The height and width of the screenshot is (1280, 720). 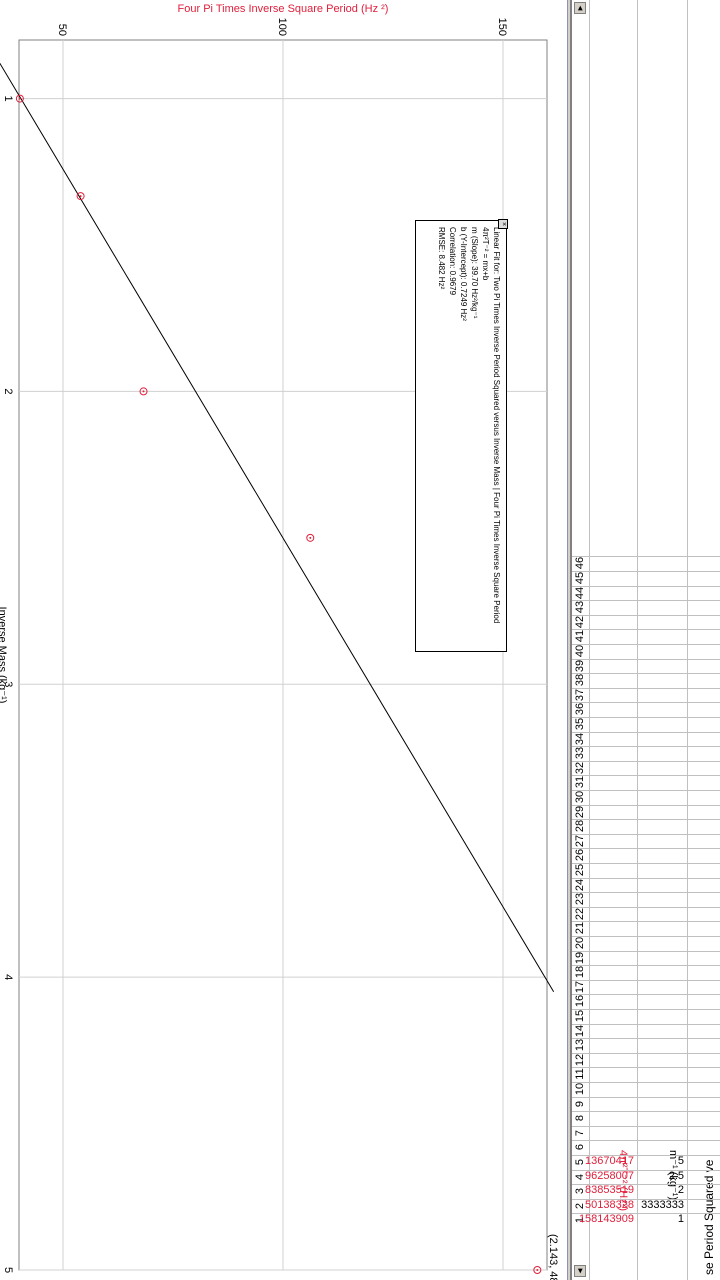 I want to click on row-number: 6, so click(x=580, y=1147).